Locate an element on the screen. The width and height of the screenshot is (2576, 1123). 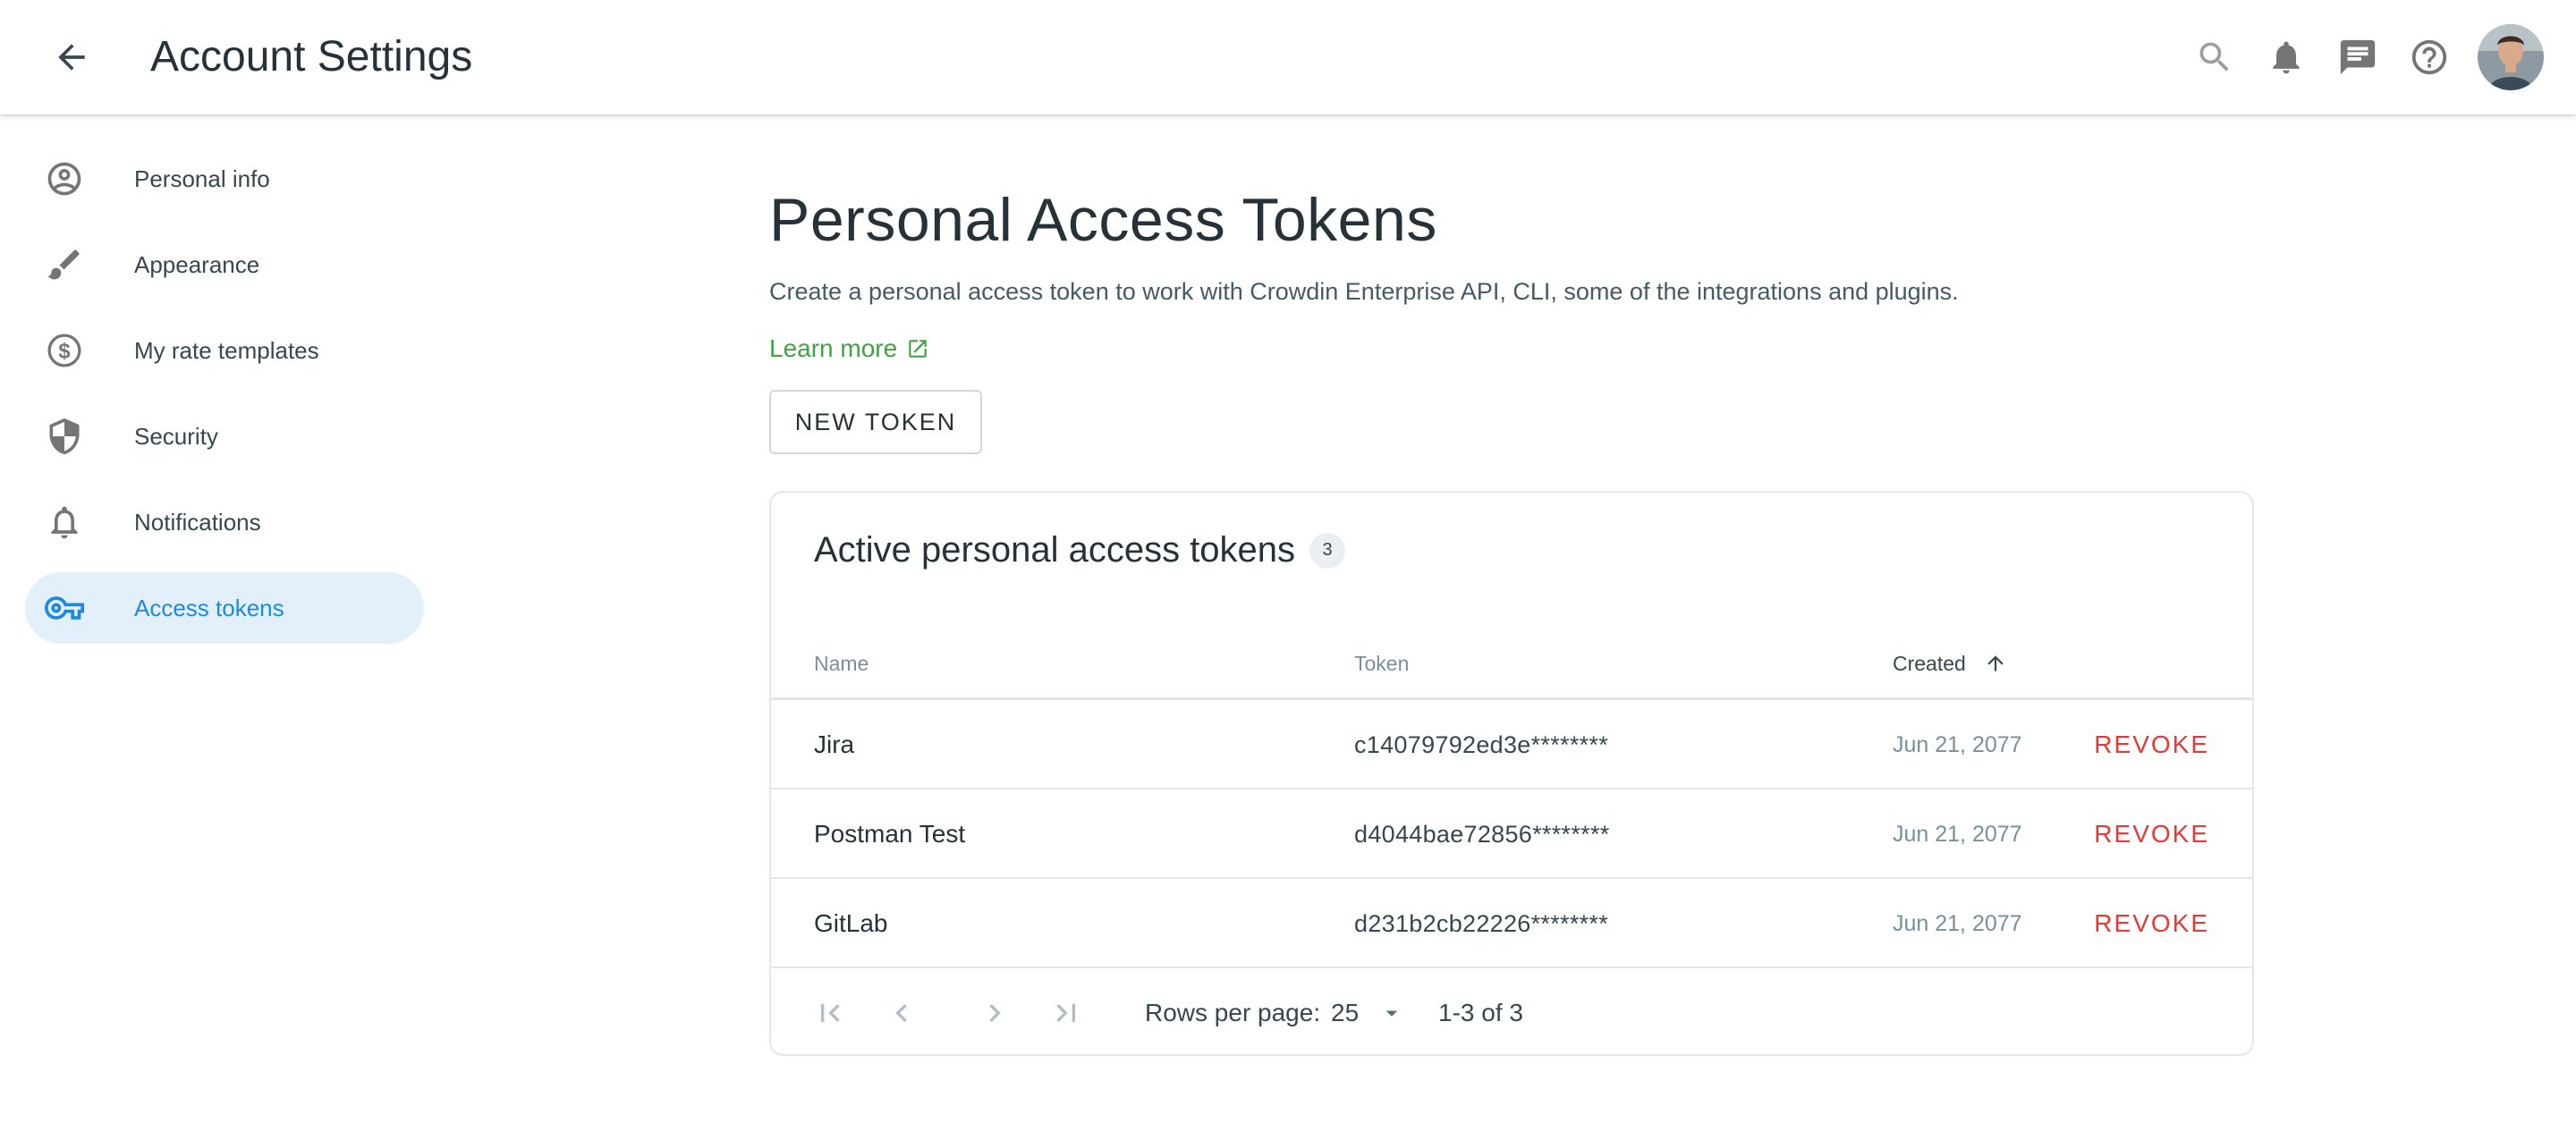
shield-icon is located at coordinates (64, 436).